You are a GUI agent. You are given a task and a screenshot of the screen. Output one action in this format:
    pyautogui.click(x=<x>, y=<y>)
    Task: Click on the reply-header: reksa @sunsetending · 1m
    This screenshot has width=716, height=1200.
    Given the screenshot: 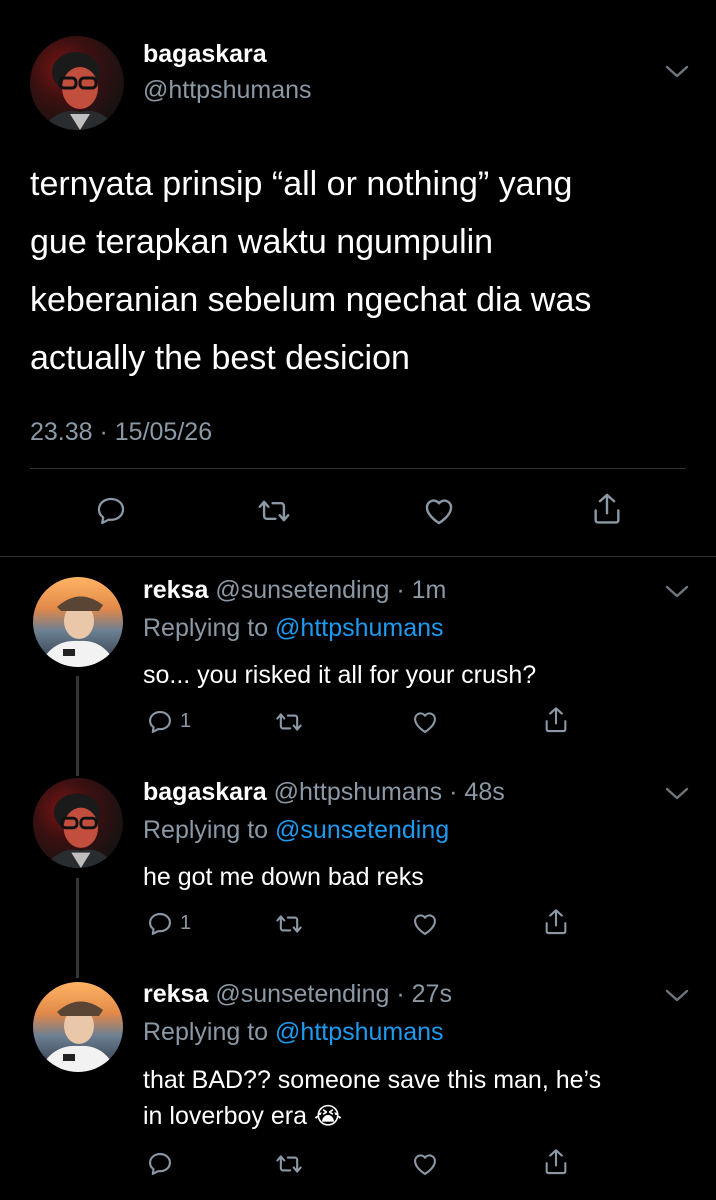 What is the action you would take?
    pyautogui.click(x=294, y=590)
    